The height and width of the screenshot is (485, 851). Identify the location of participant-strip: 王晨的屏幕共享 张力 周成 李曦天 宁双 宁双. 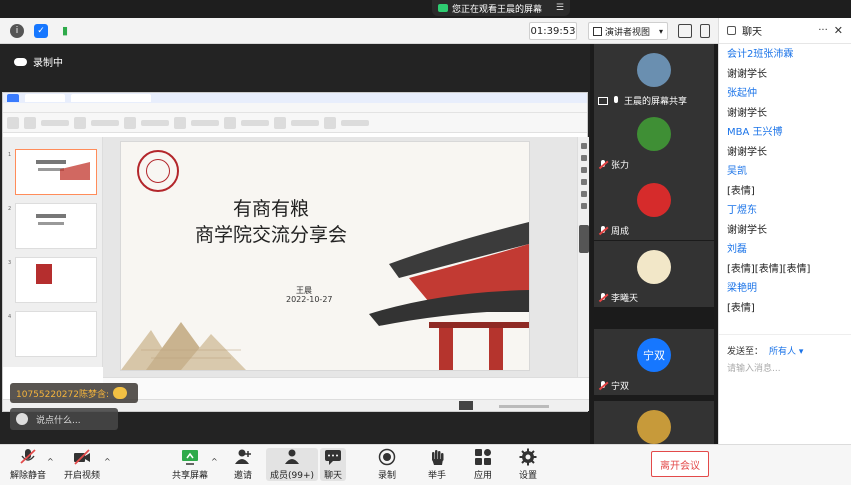
(654, 244).